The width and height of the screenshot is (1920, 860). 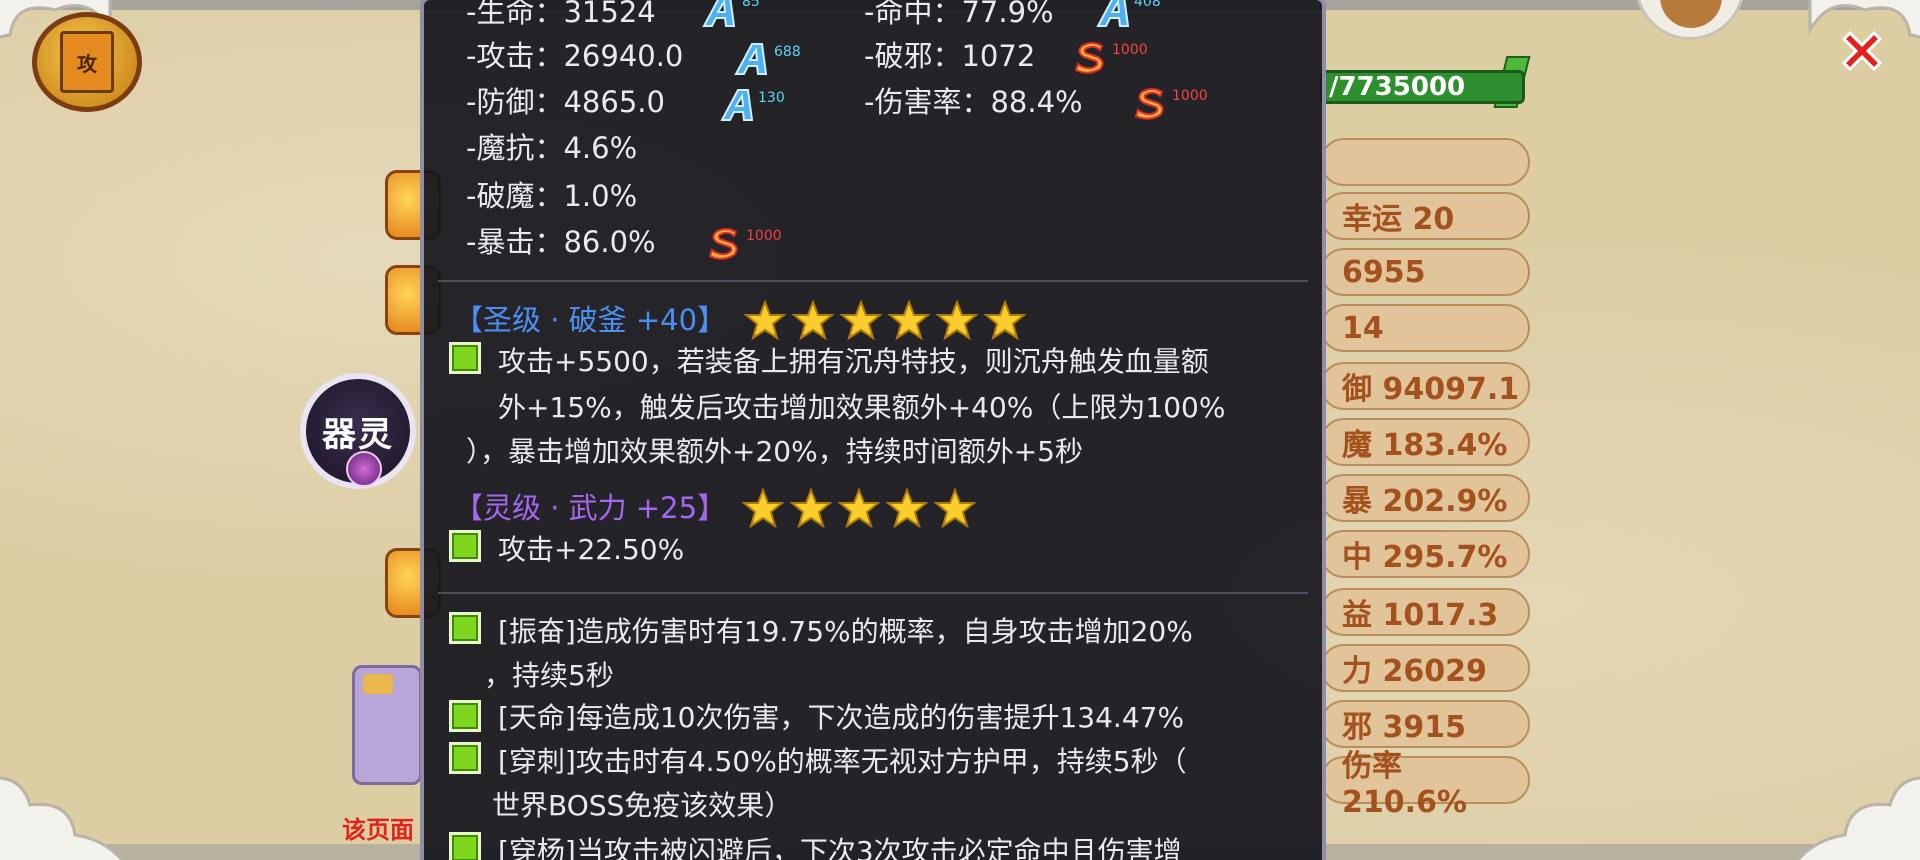 What do you see at coordinates (1425, 272) in the screenshot?
I see `attribute-bar: 6955` at bounding box center [1425, 272].